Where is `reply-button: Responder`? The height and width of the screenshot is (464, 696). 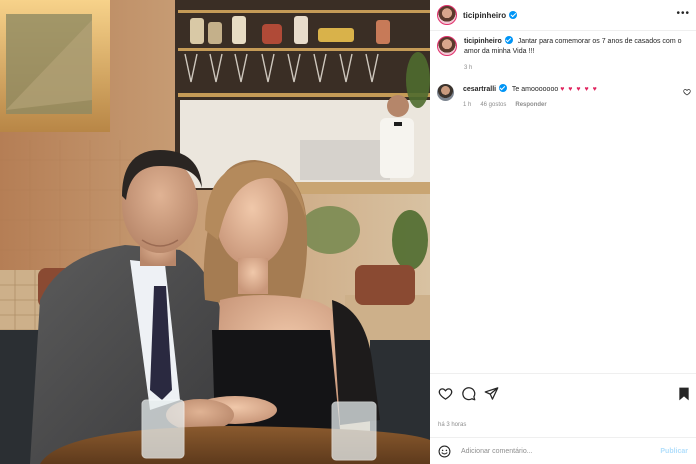
reply-button: Responder is located at coordinates (530, 105).